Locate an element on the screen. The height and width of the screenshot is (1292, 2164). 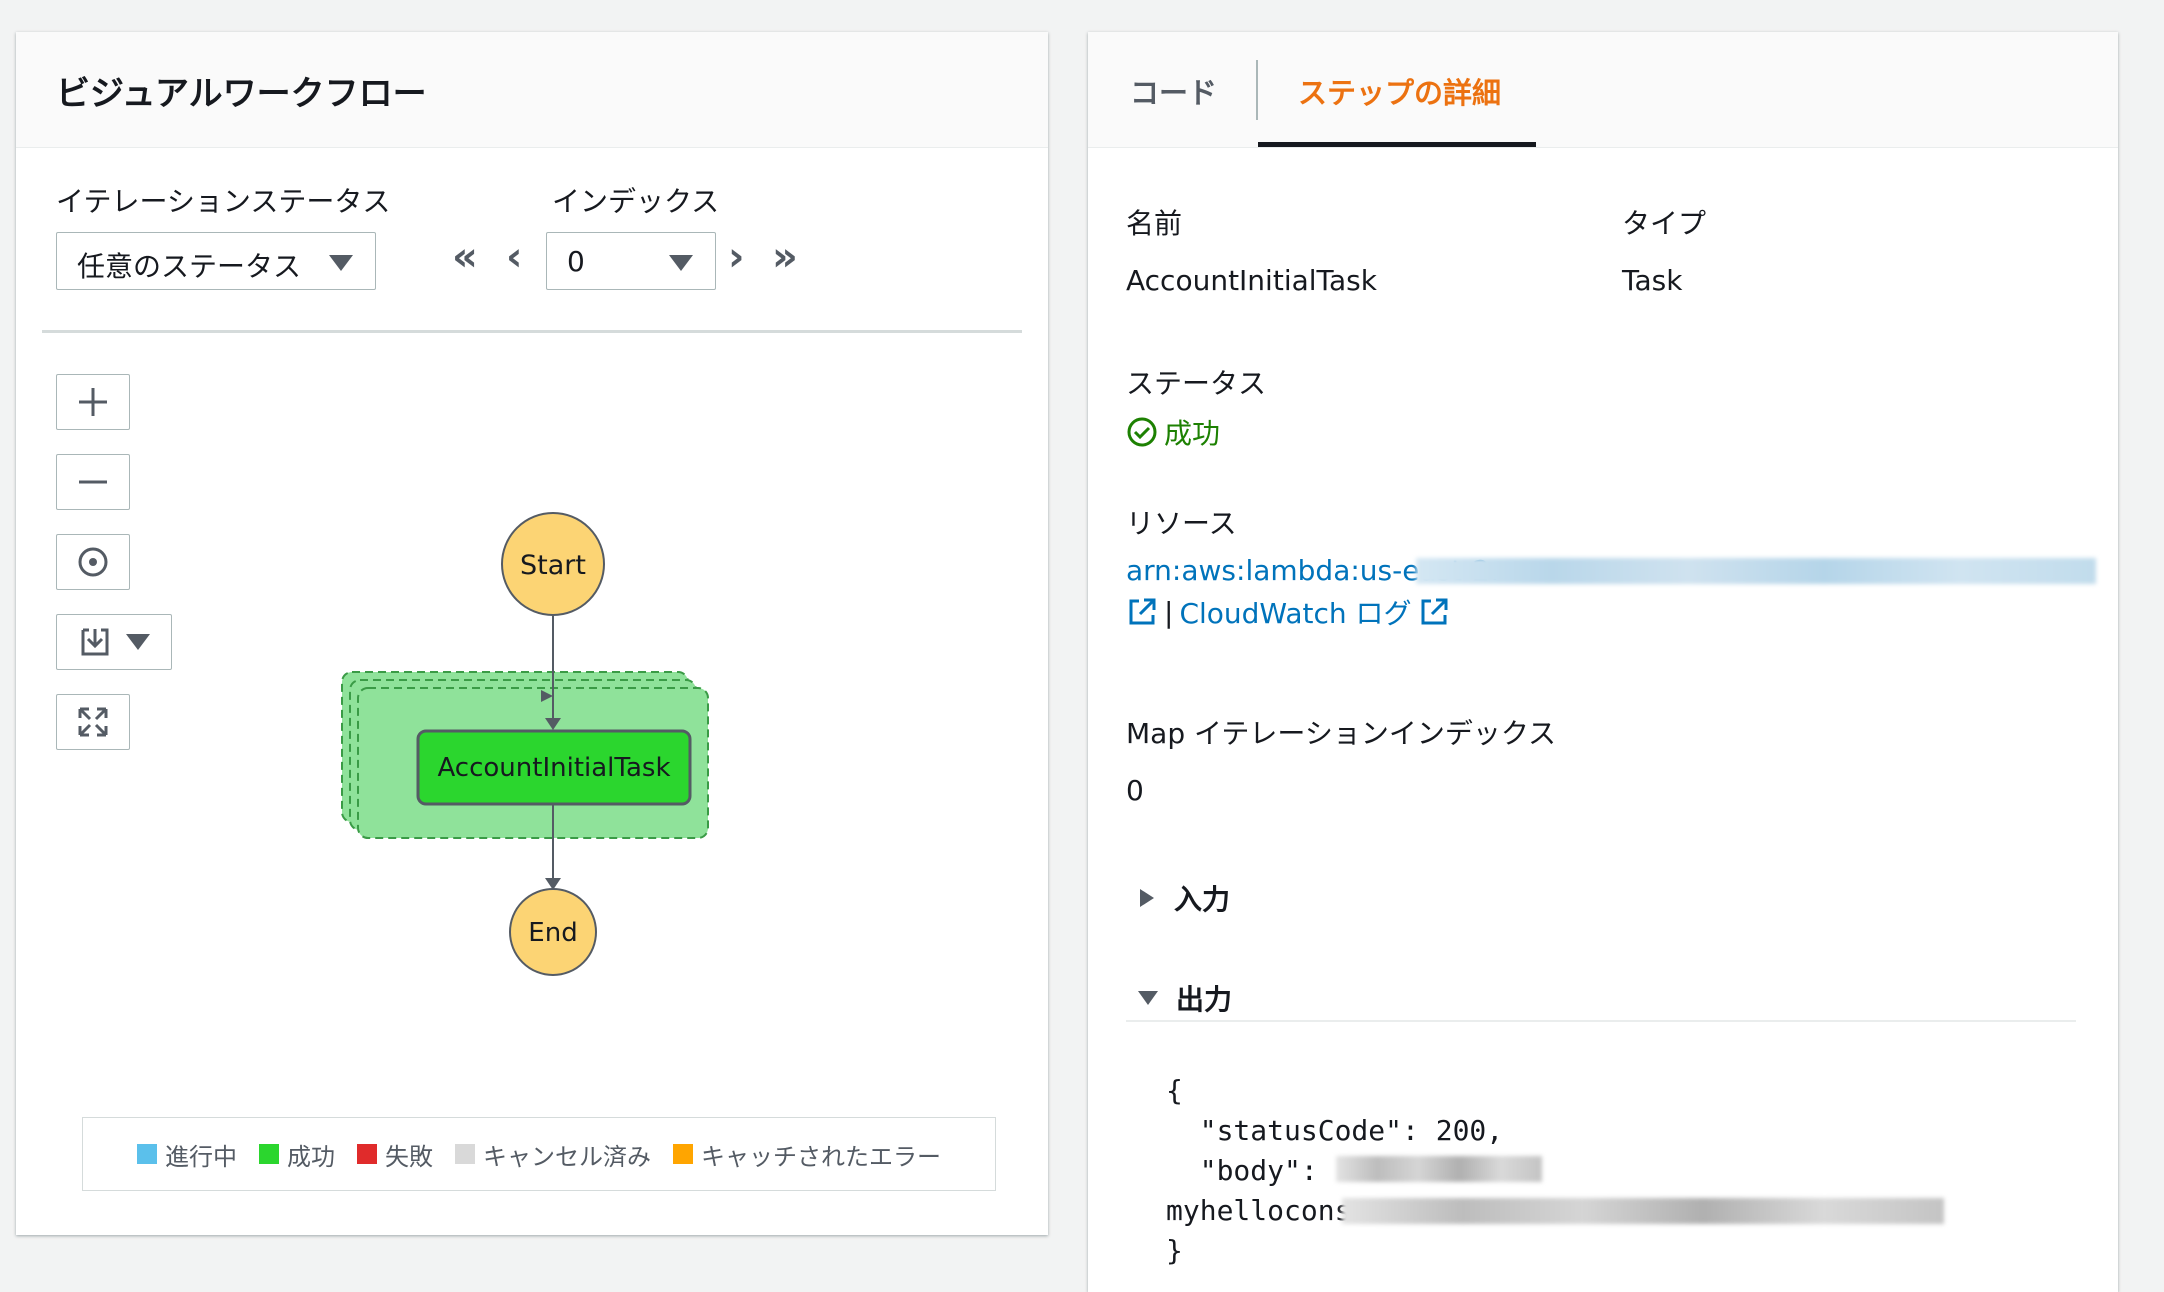
download-icon is located at coordinates (95, 642).